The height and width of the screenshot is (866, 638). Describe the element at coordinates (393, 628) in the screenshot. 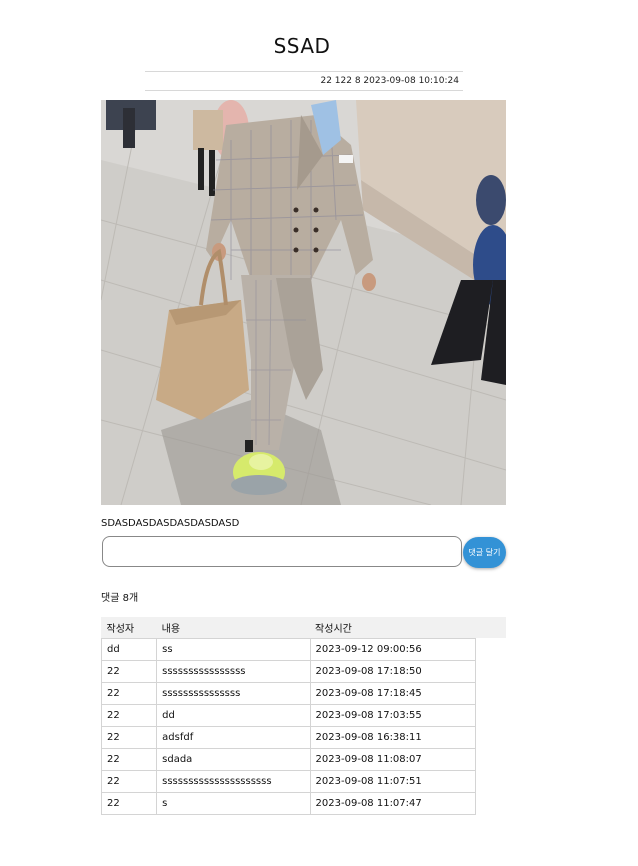

I see `header-time: 작성시간` at that location.